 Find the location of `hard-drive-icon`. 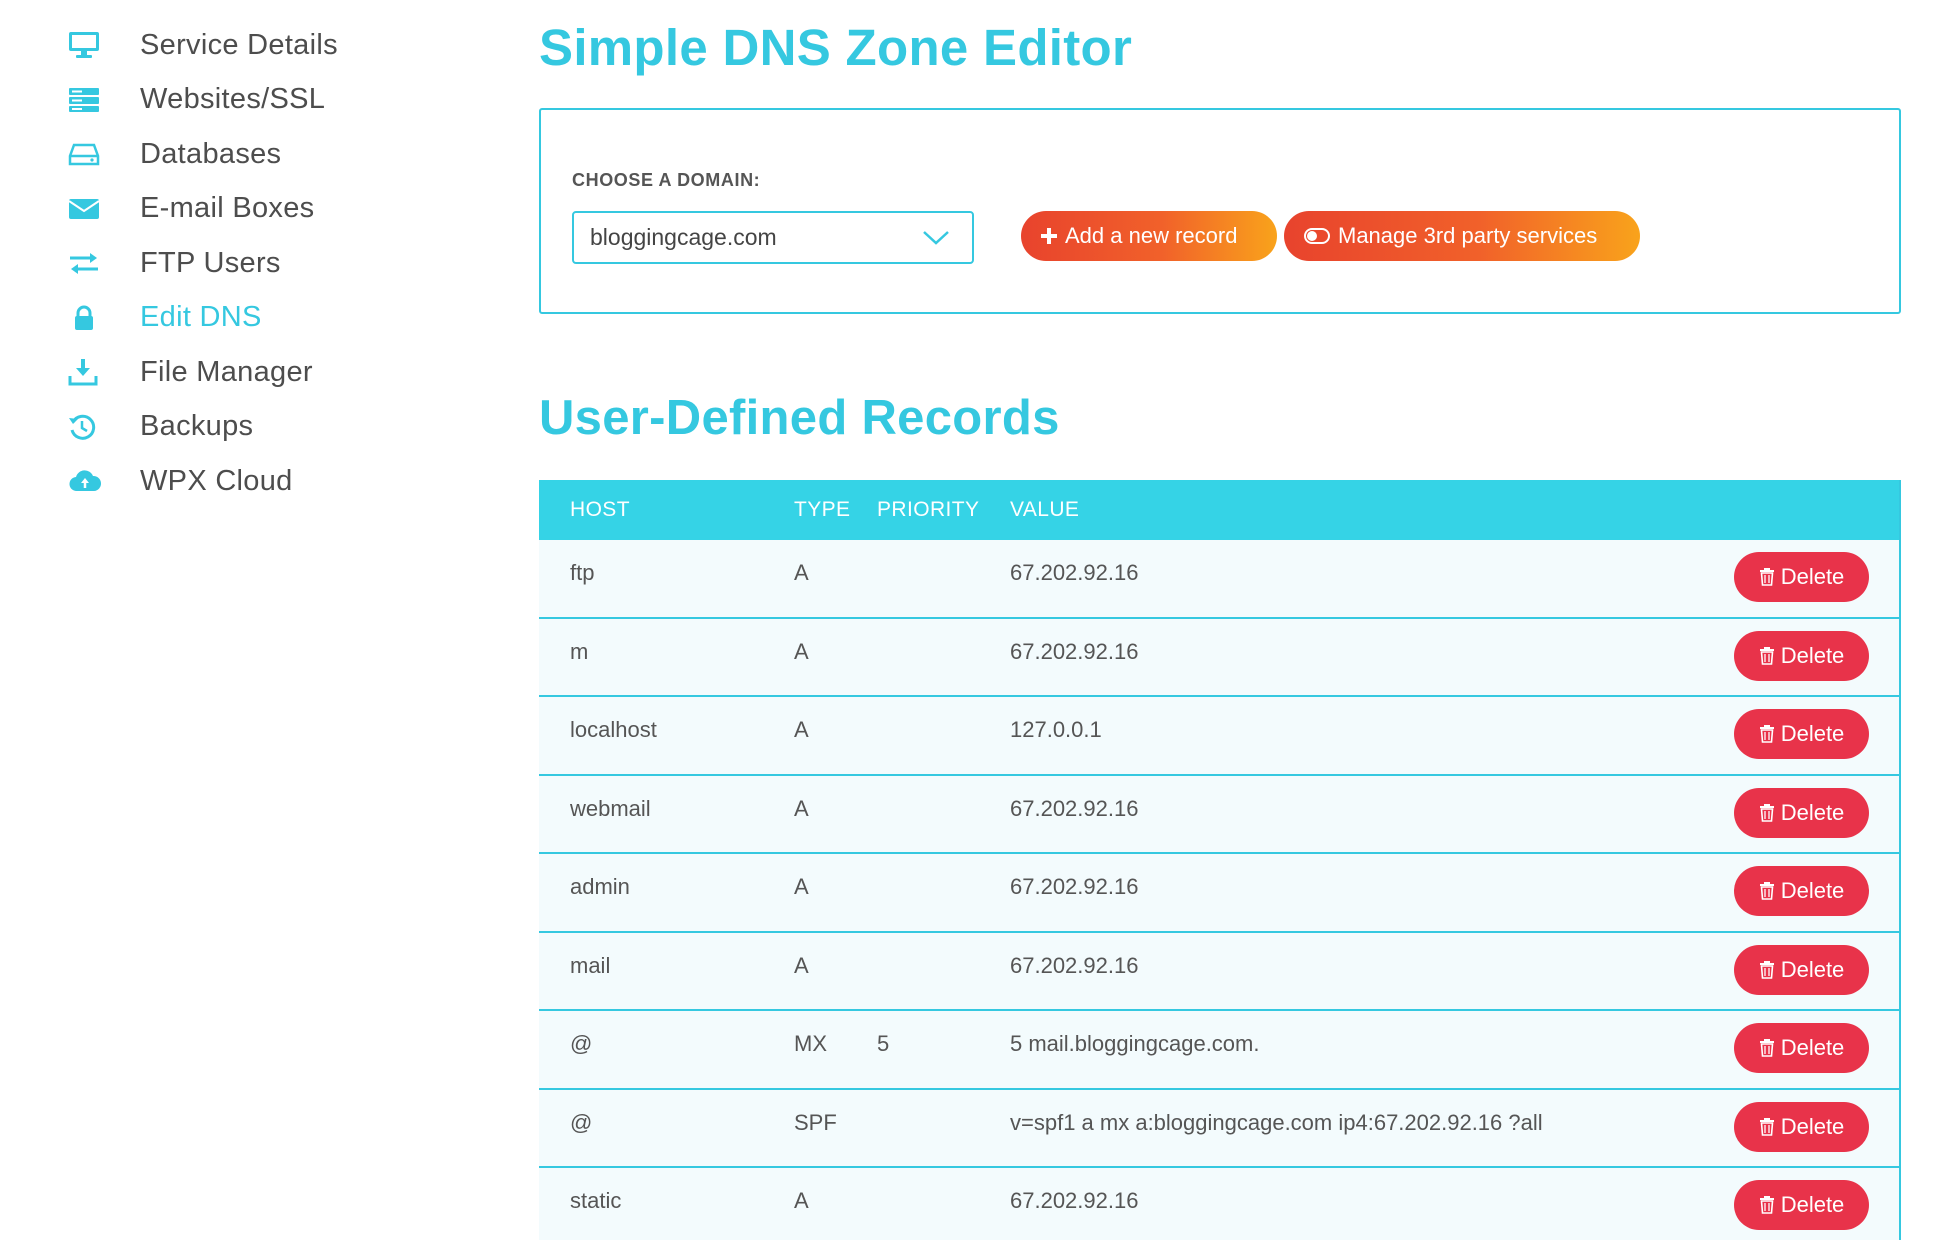

hard-drive-icon is located at coordinates (88, 154).